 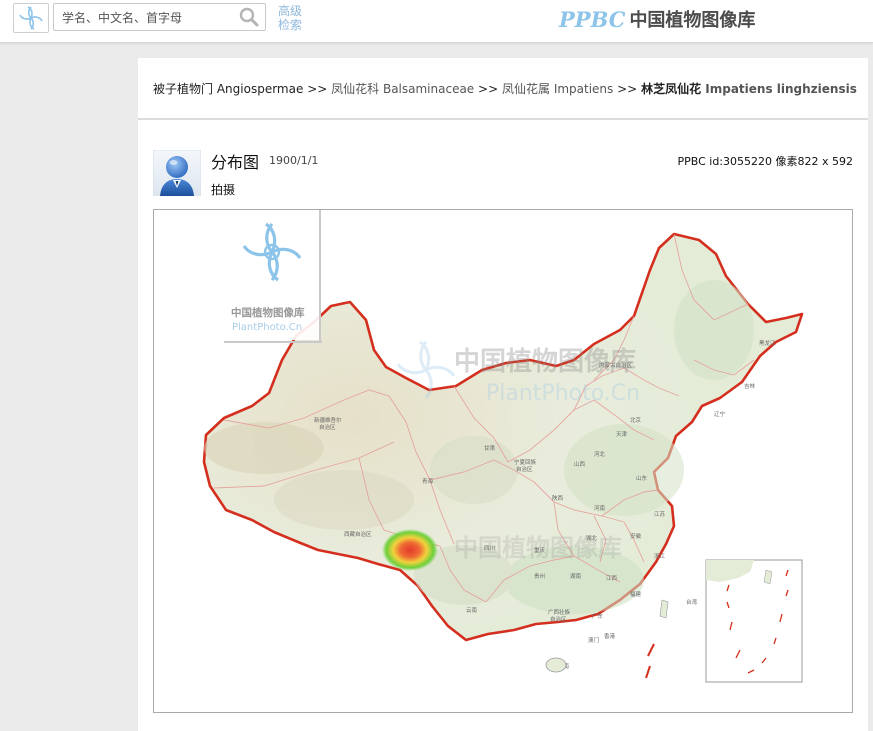 What do you see at coordinates (183, 89) in the screenshot?
I see `breadcrumb-cn: 被子植物门` at bounding box center [183, 89].